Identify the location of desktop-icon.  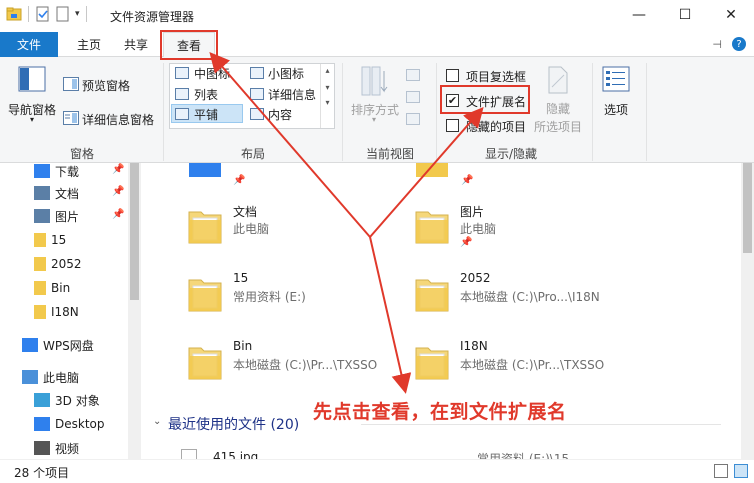
(42, 424).